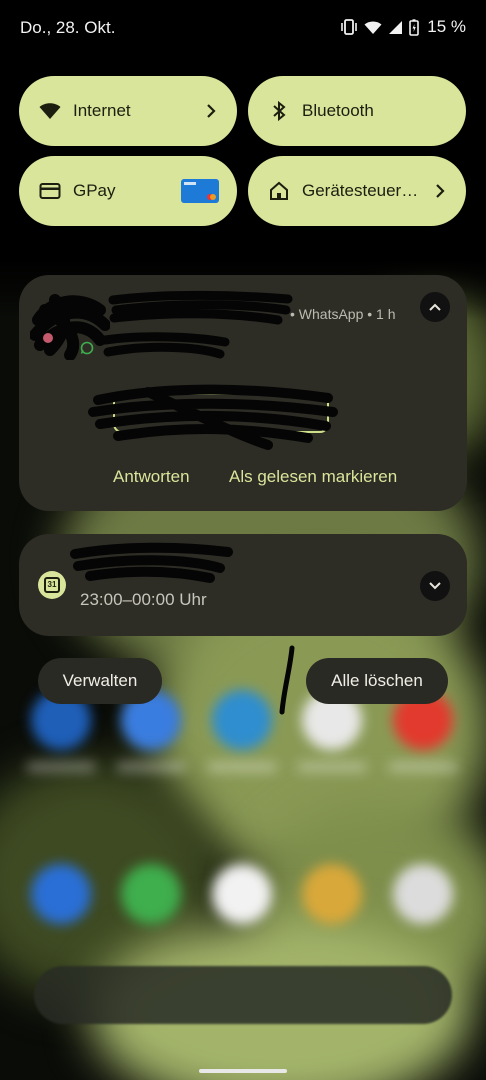 The image size is (486, 1080). I want to click on collapse-button, so click(435, 307).